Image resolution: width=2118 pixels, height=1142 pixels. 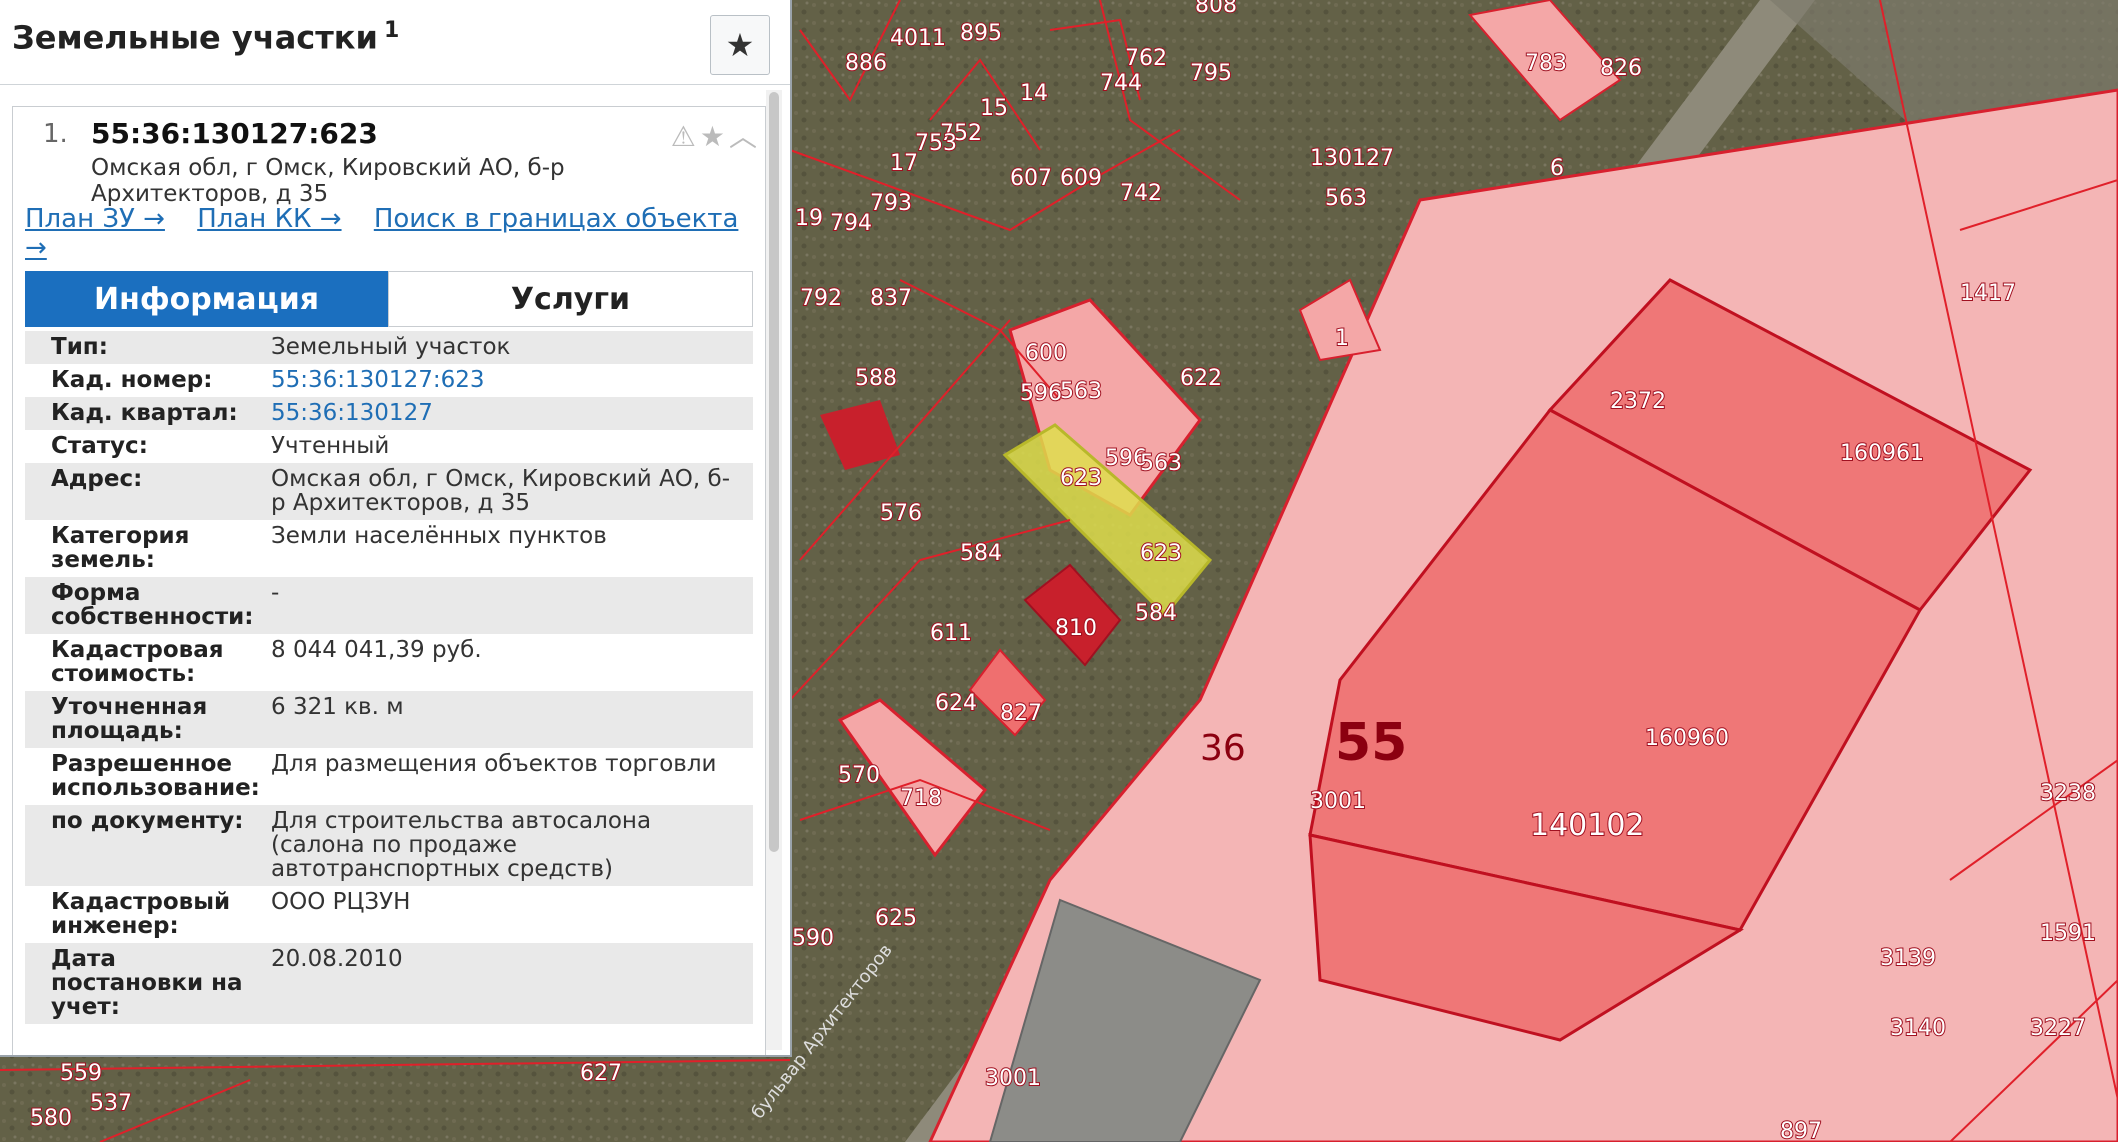 I want to click on svg-text: 744, so click(x=1121, y=83).